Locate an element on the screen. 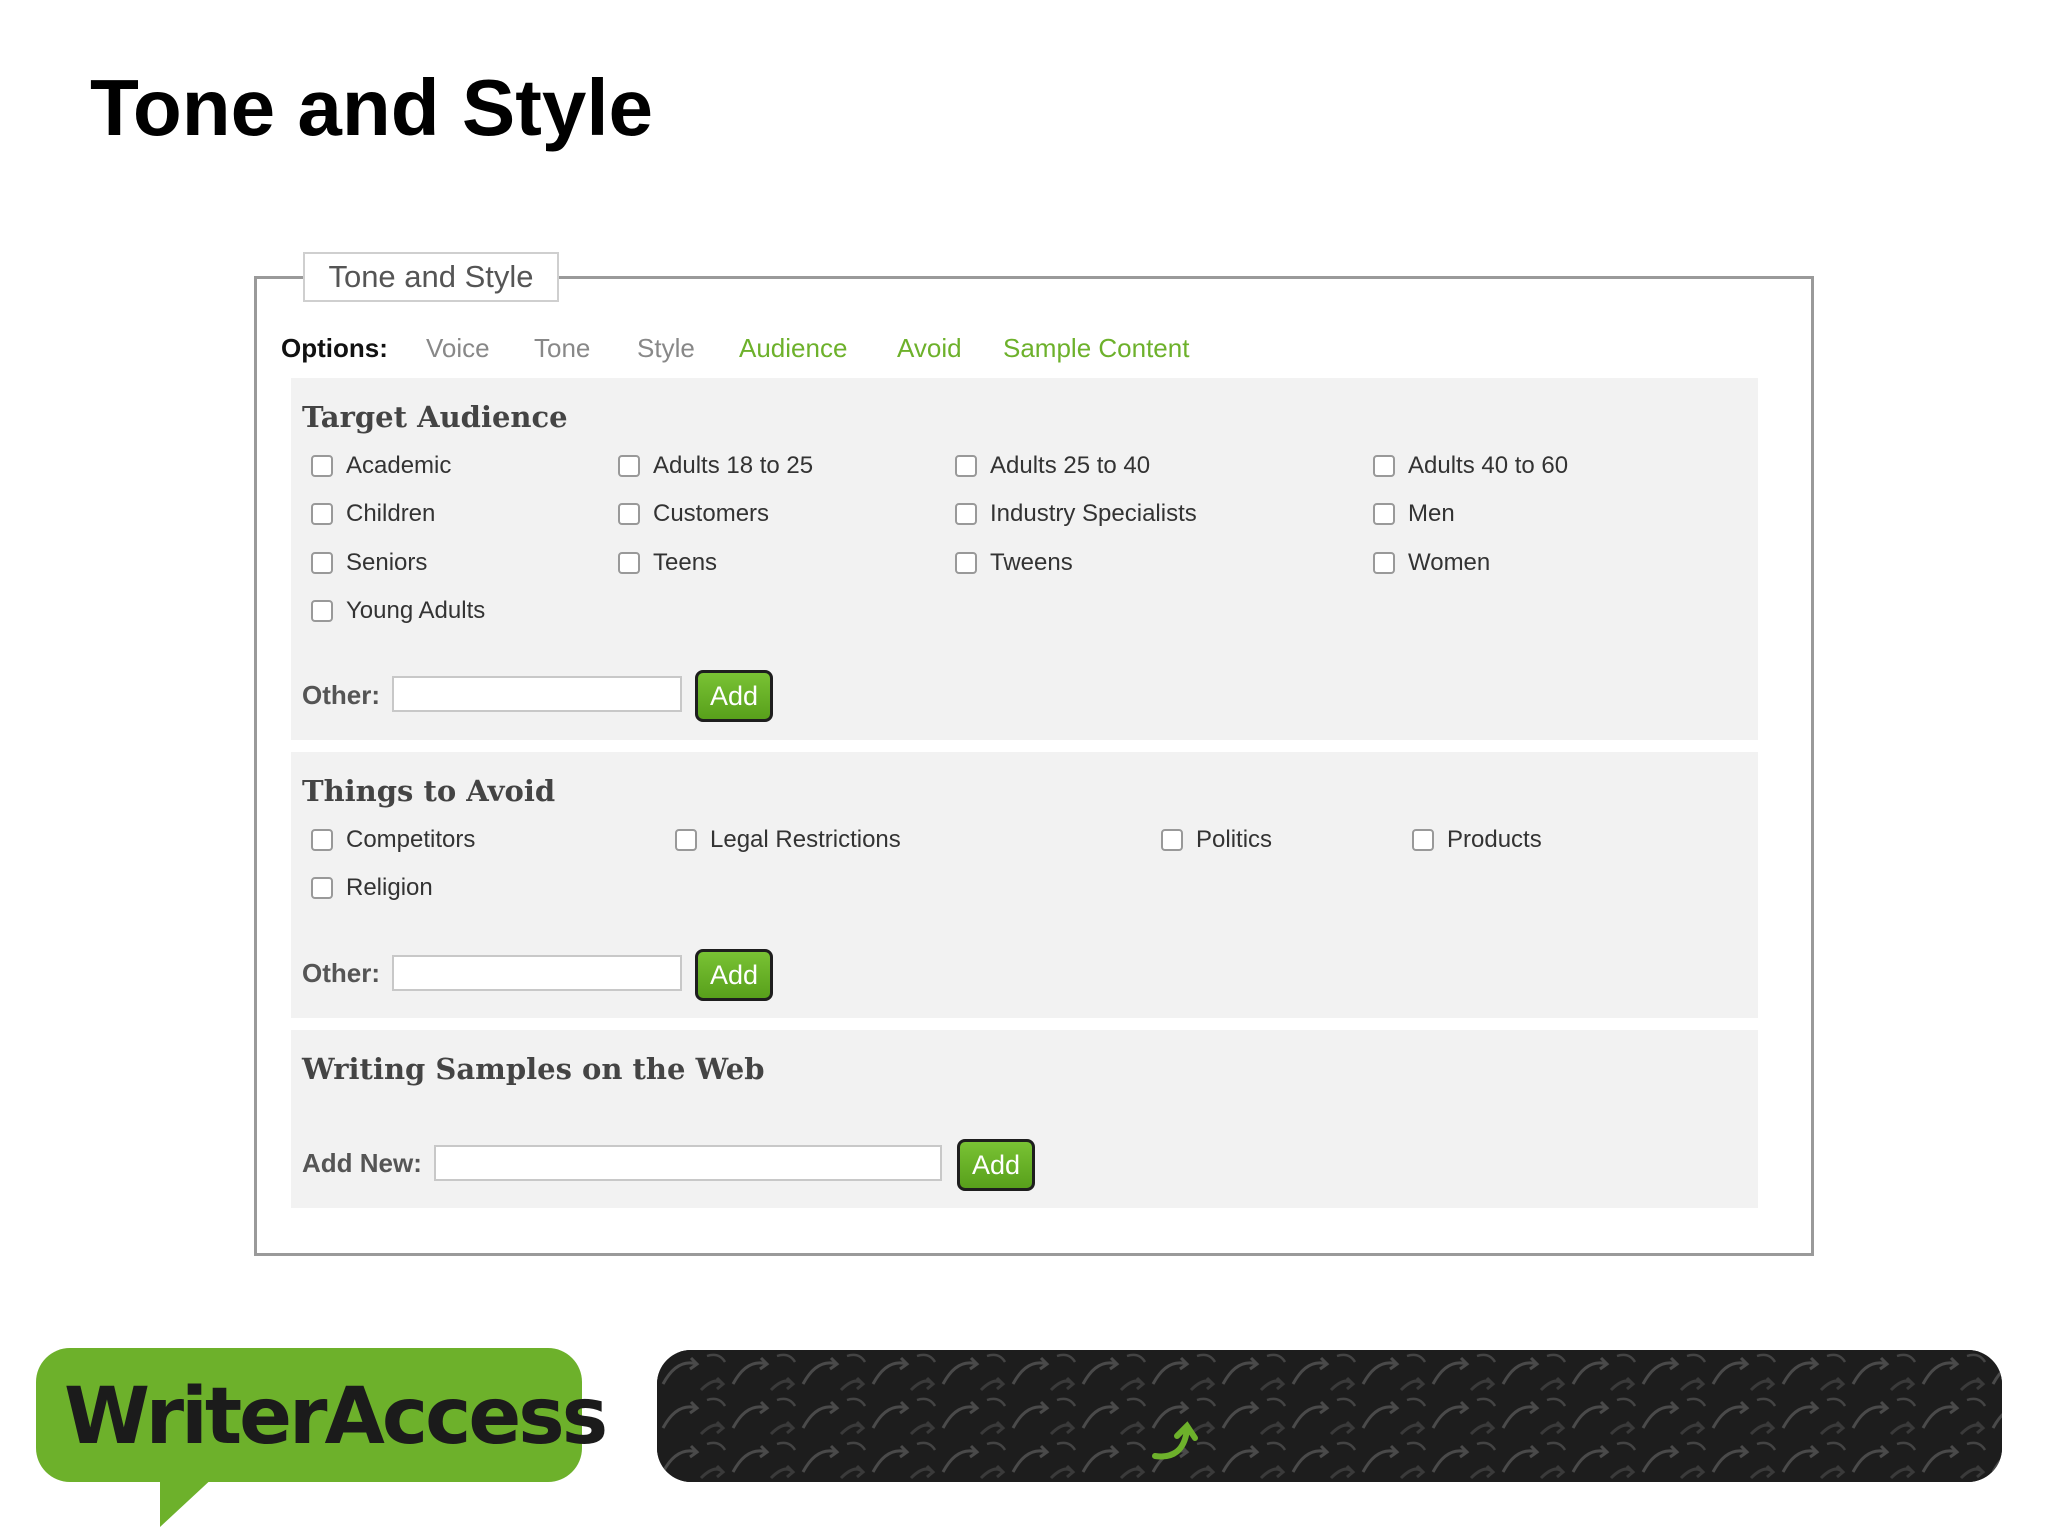 The height and width of the screenshot is (1536, 2048). checkbox-label: Products is located at coordinates (1494, 839).